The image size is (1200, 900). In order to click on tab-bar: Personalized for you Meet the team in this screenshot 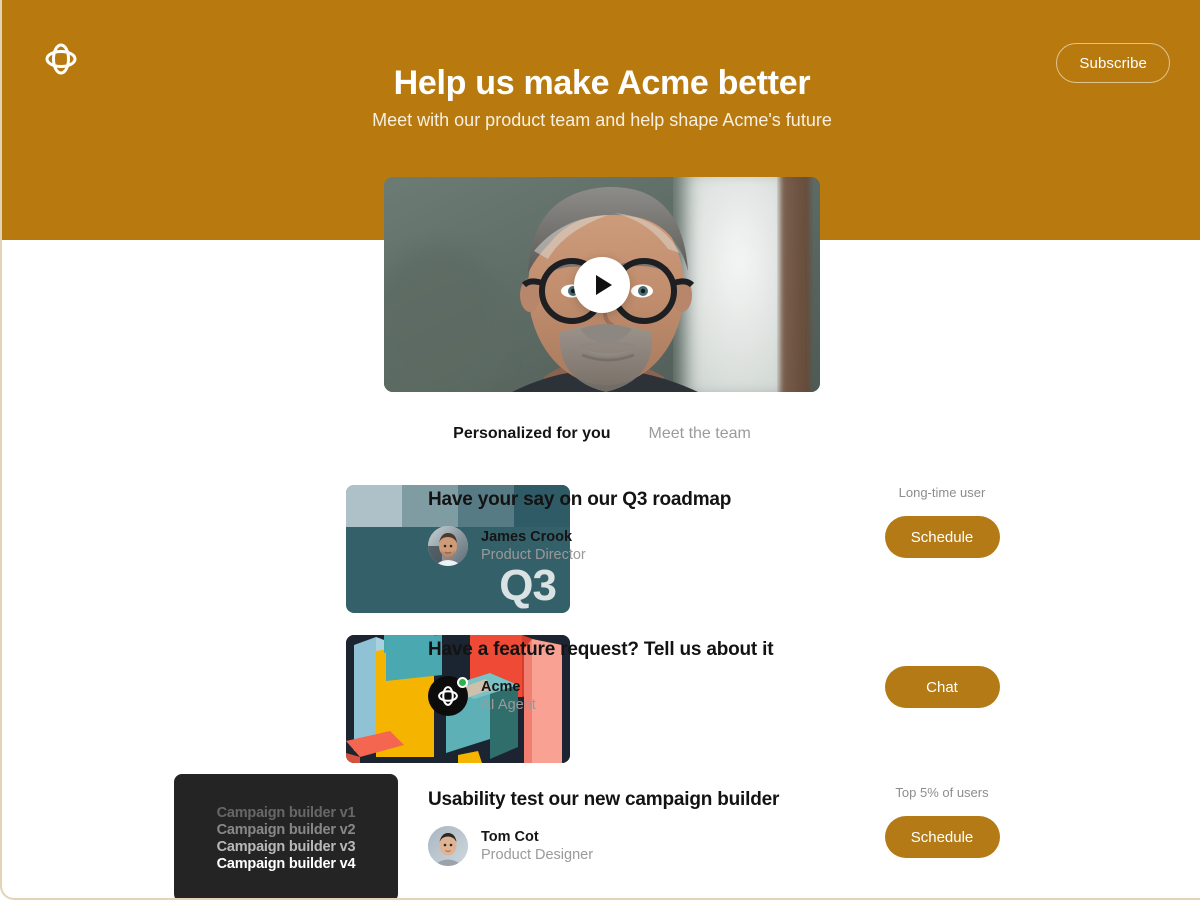, I will do `click(601, 434)`.